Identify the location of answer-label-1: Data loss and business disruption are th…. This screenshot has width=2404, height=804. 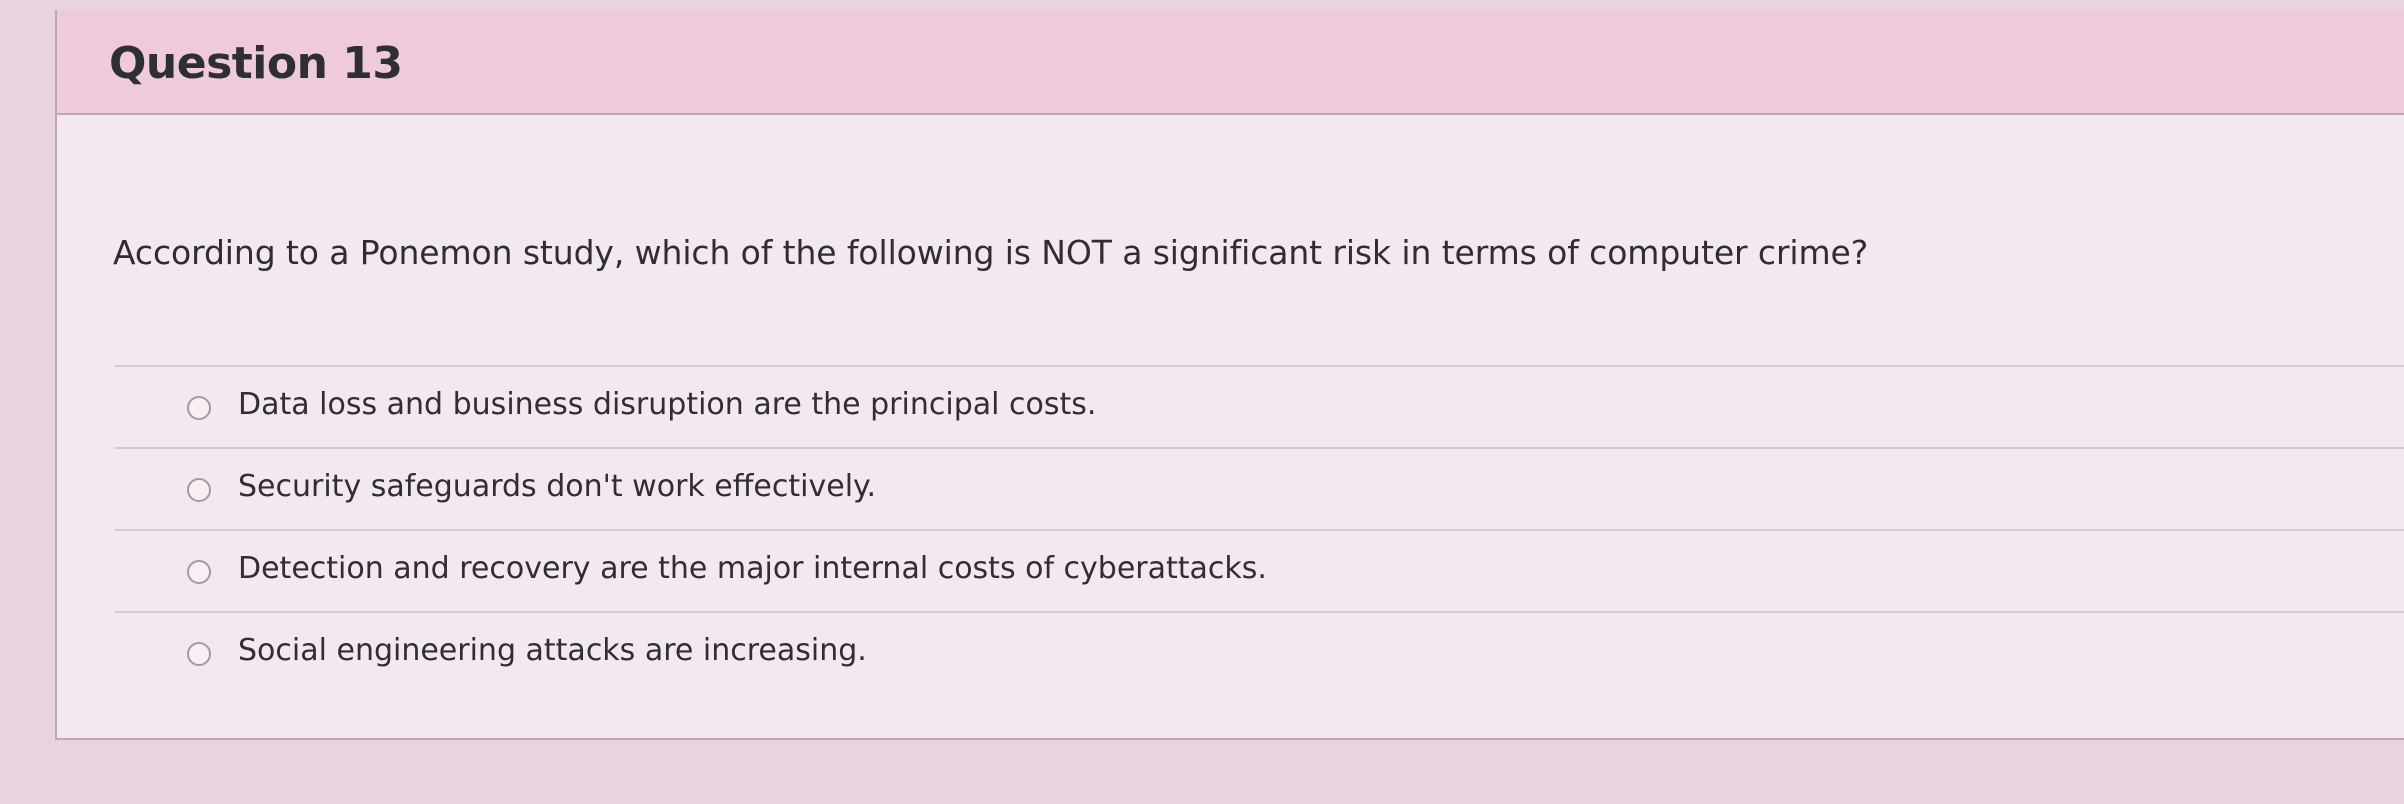
(667, 404).